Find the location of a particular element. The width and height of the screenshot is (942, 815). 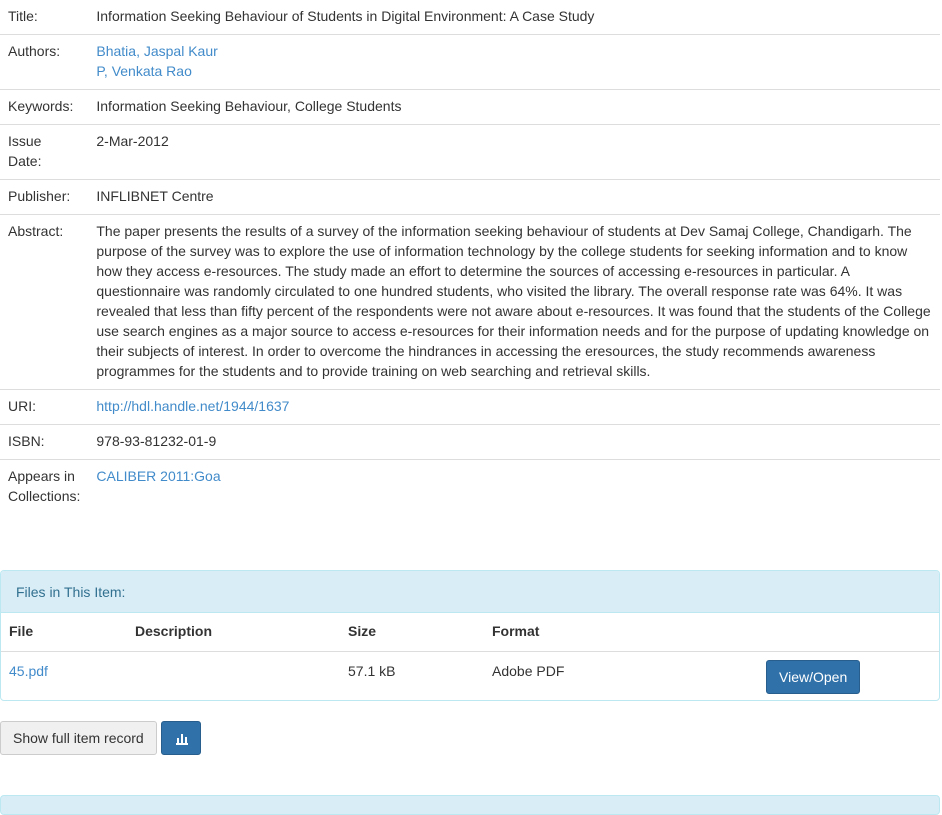

uri-link: http://hdl.handle.net/1944/1637 is located at coordinates (192, 406).